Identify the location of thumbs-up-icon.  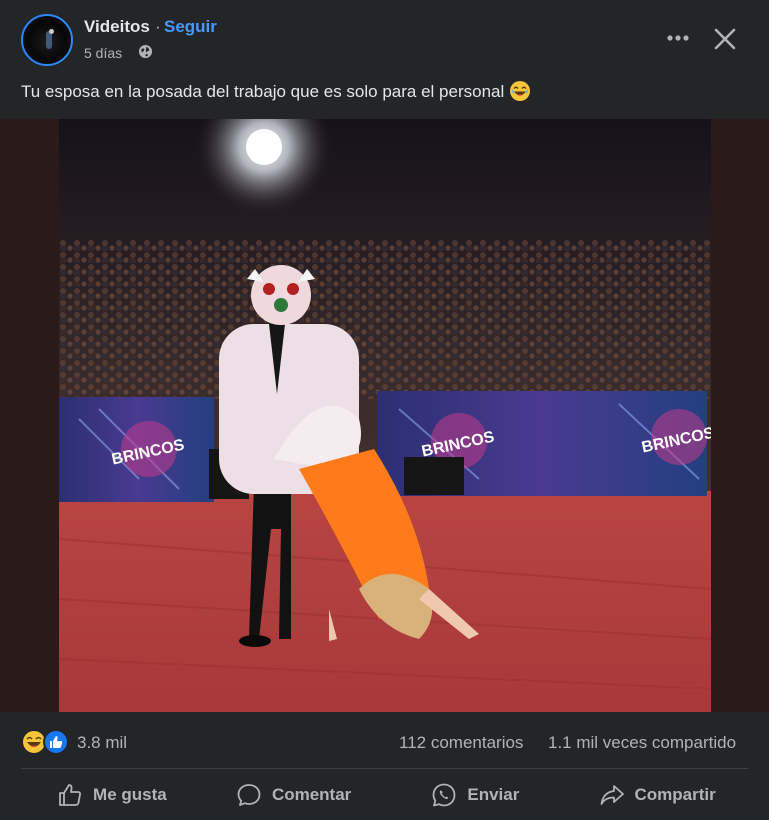
(70, 795).